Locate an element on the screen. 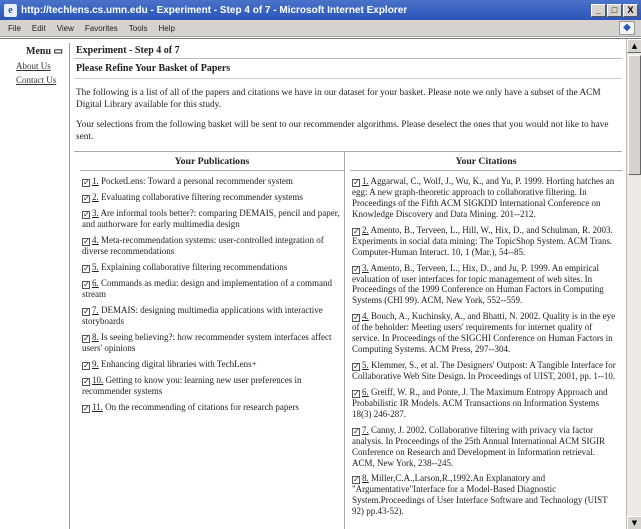  publication-number-link: 1. is located at coordinates (95, 181).